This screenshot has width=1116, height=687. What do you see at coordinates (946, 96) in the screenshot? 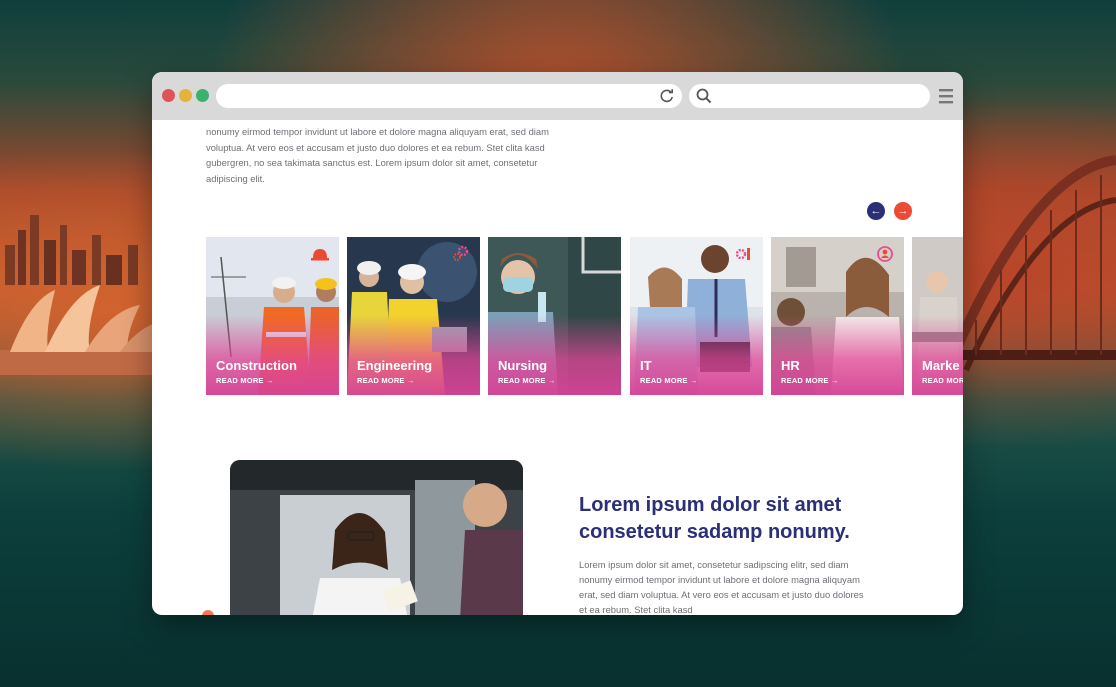
I see `menu-icon` at bounding box center [946, 96].